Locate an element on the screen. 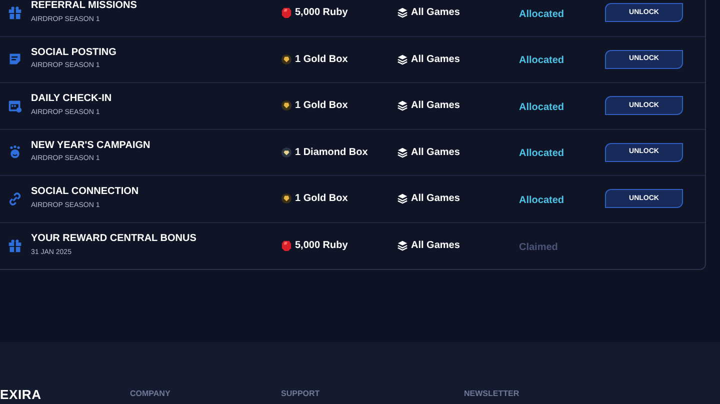 This screenshot has height=404, width=720. reward-text: 1 Diamond Box is located at coordinates (331, 153).